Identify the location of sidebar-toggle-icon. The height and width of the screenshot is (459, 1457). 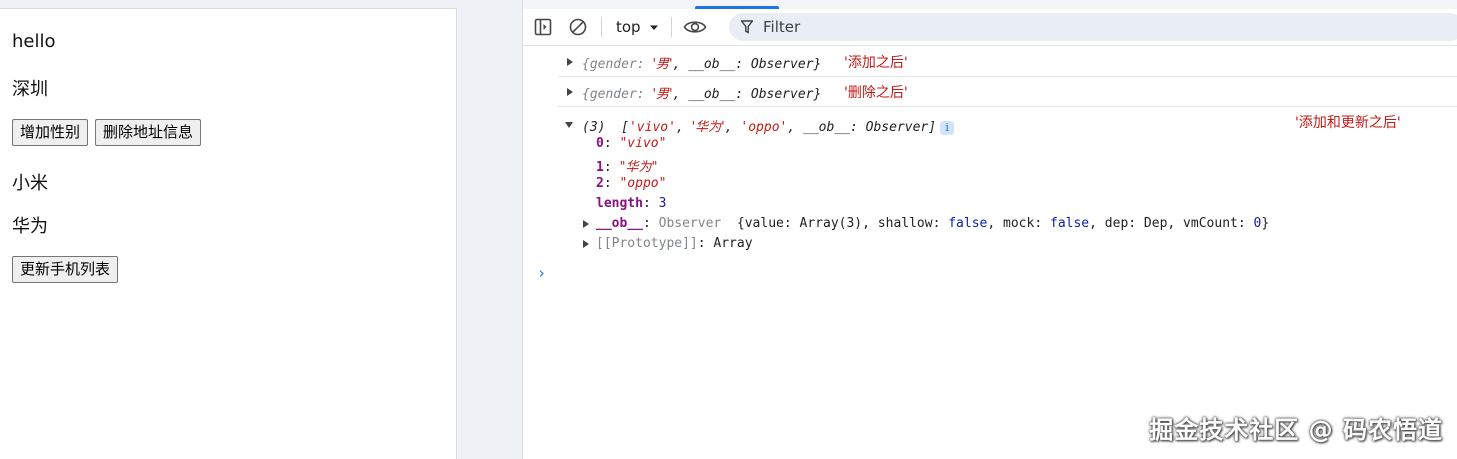
(543, 27).